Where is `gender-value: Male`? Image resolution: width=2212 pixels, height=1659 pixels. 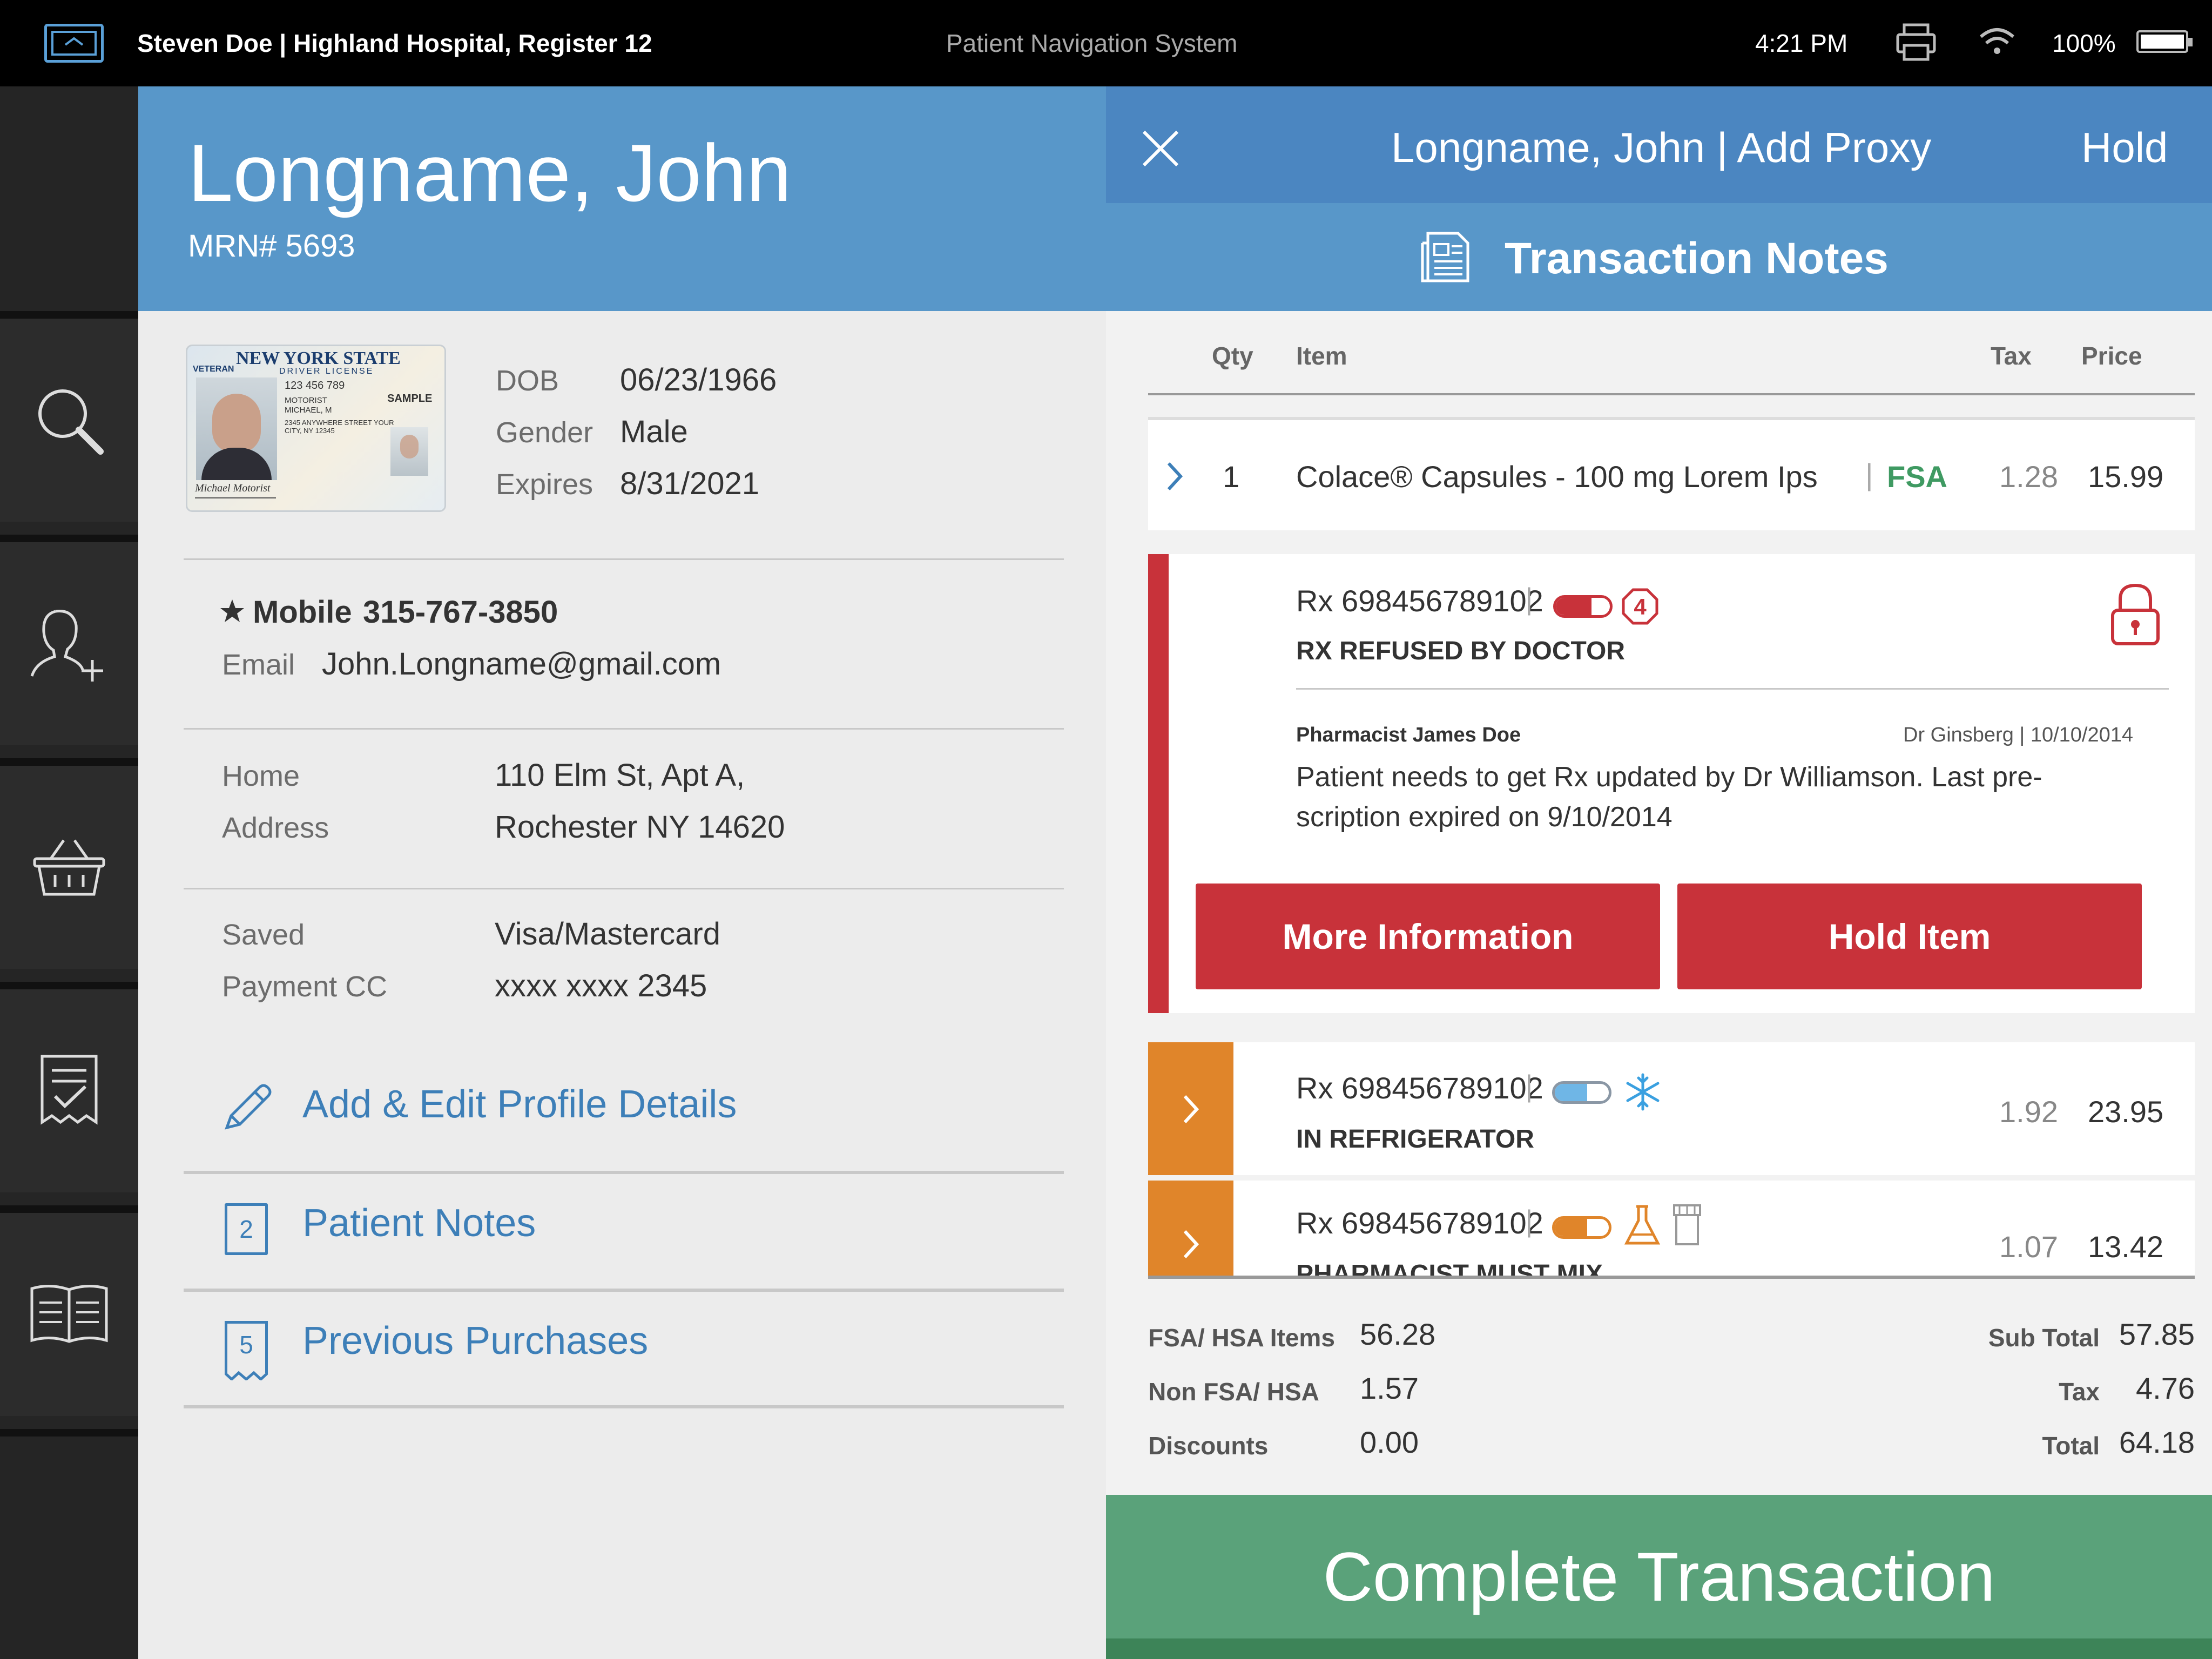 gender-value: Male is located at coordinates (654, 431).